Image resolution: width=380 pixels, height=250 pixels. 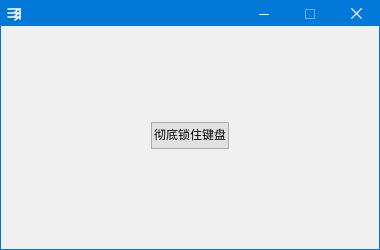 I want to click on maximize-icon, so click(x=310, y=13).